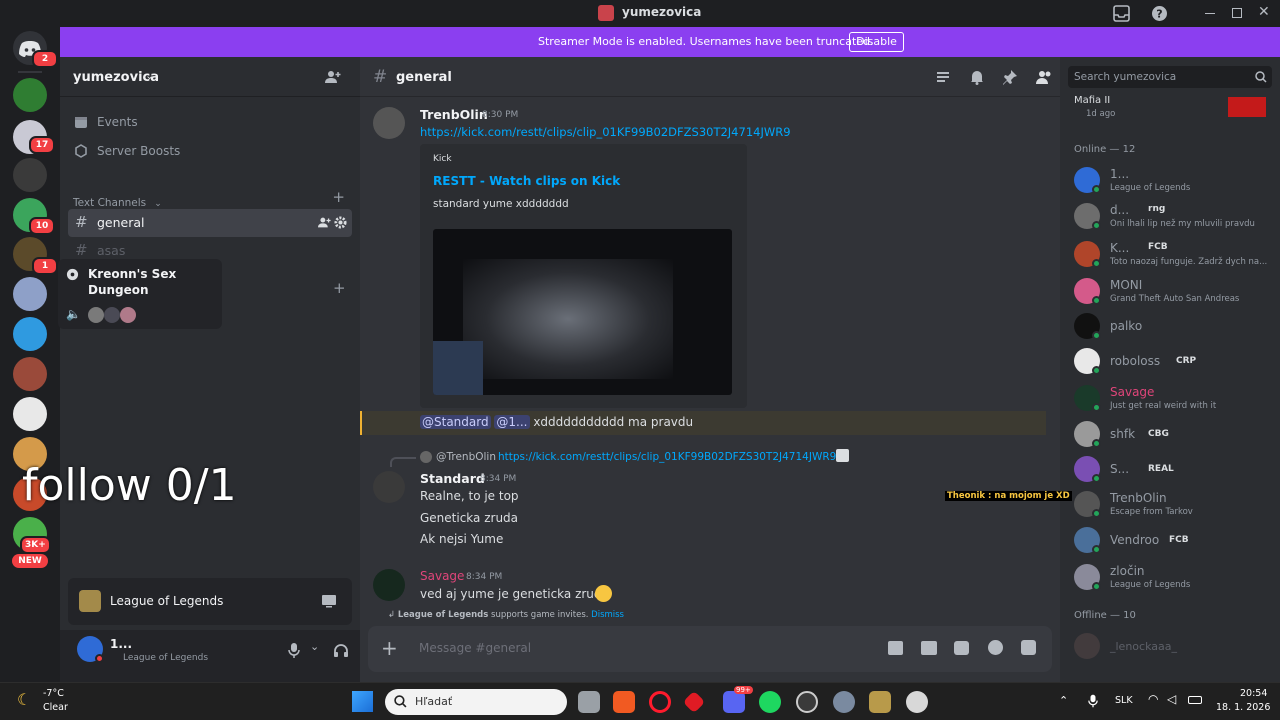 The width and height of the screenshot is (1280, 720). I want to click on spotify-icon, so click(770, 702).